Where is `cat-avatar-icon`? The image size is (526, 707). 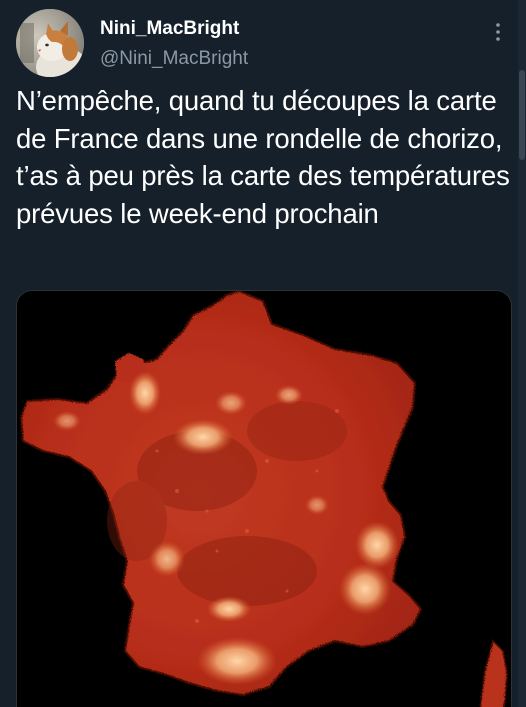
cat-avatar-icon is located at coordinates (50, 43).